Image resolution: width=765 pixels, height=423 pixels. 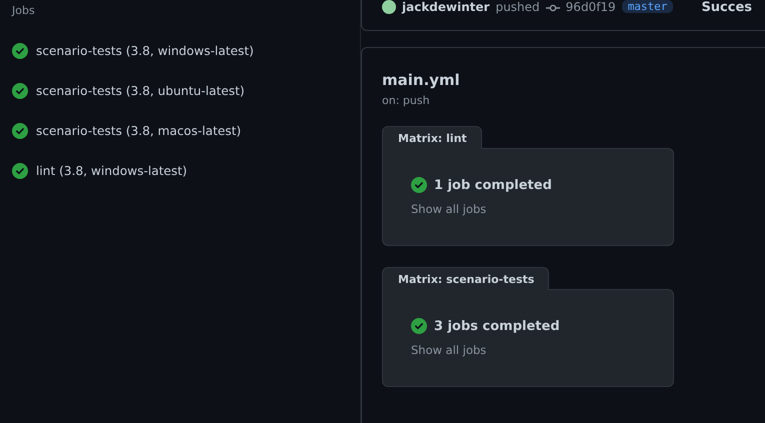 What do you see at coordinates (518, 7) in the screenshot?
I see `action-text: pushed` at bounding box center [518, 7].